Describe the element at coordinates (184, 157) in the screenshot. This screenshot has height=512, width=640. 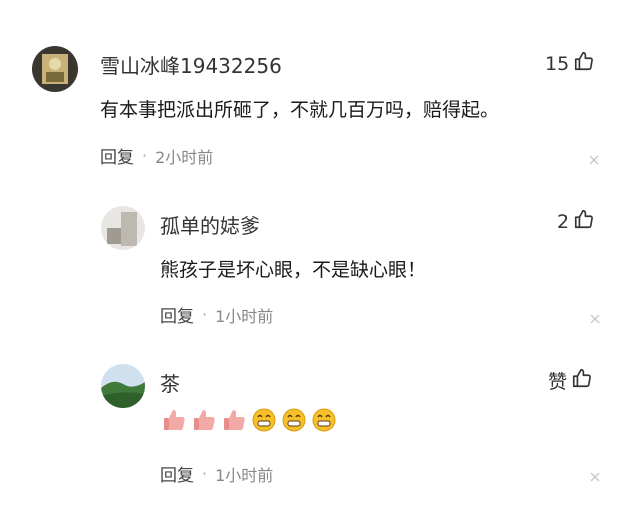
I see `timestamp: 2小时前` at that location.